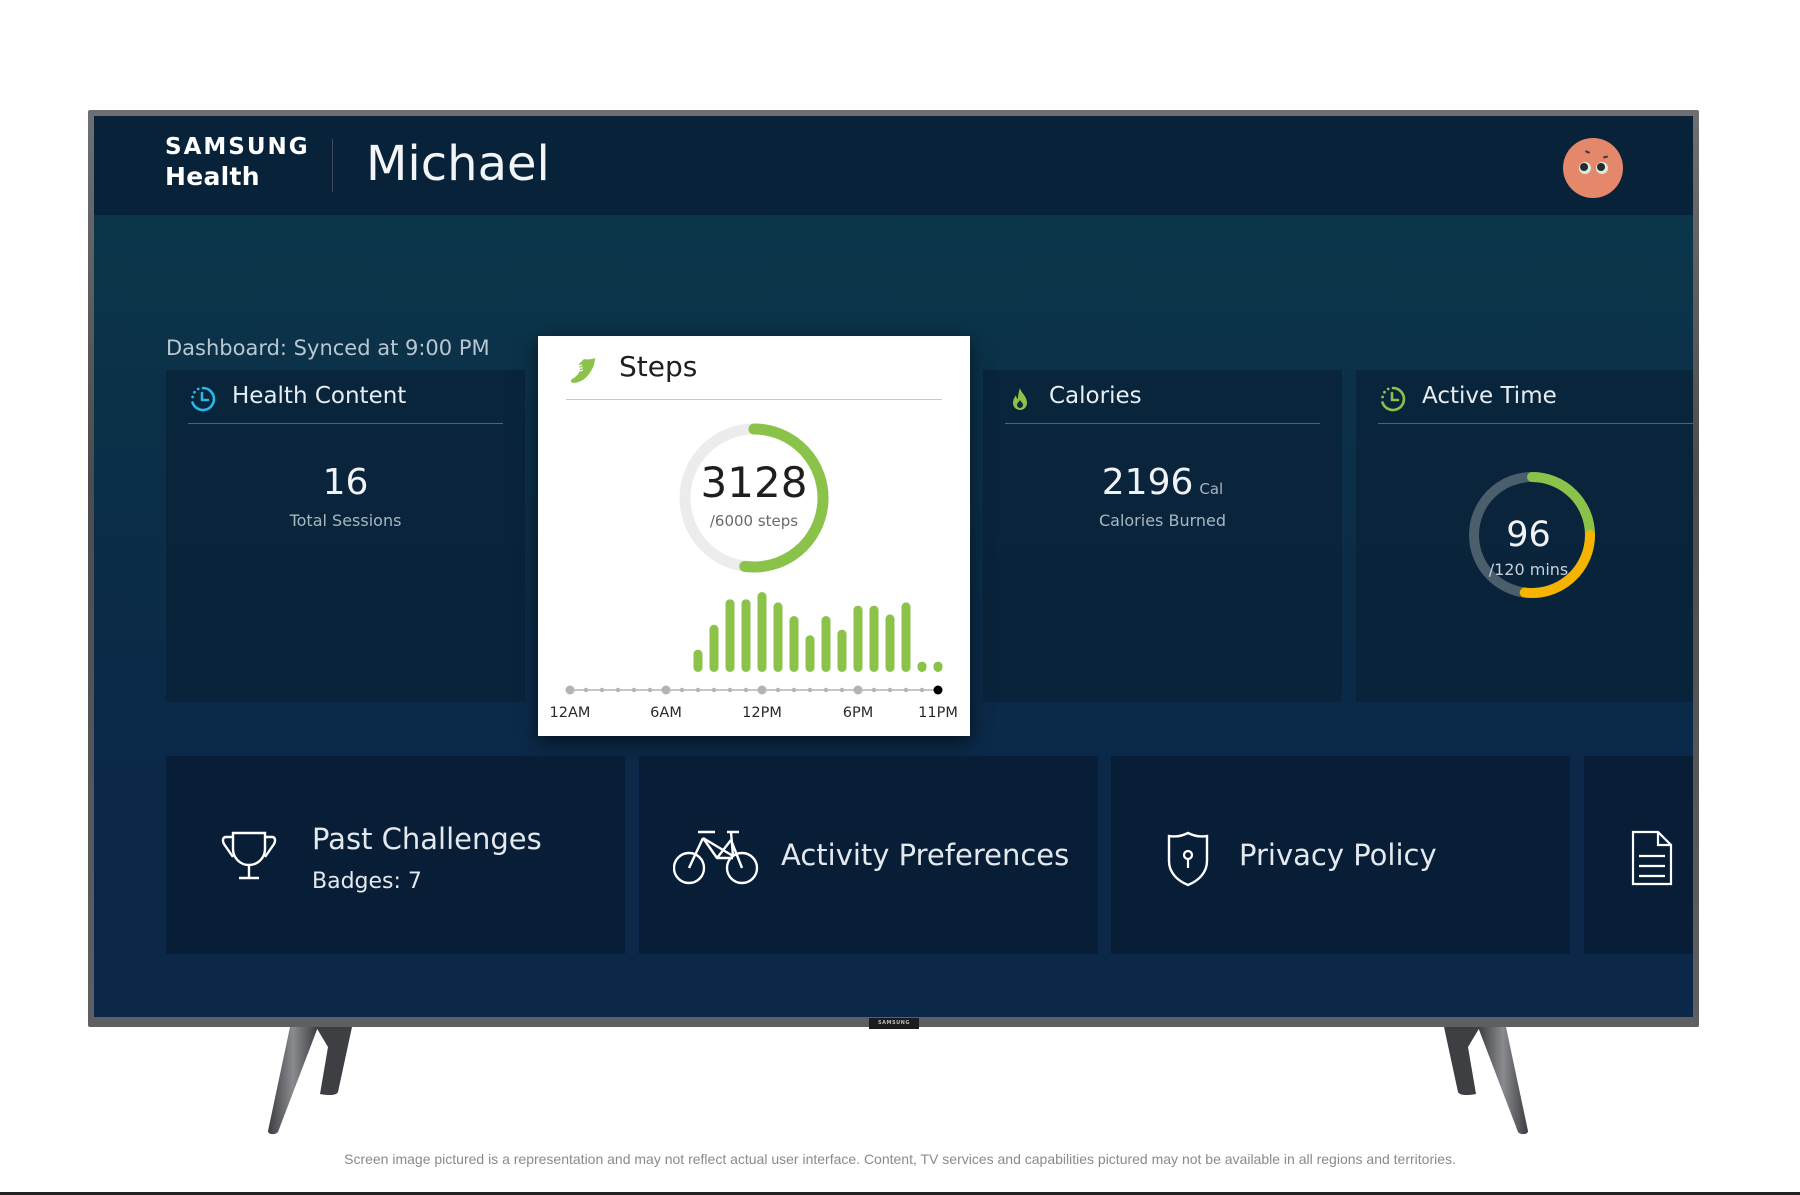 Image resolution: width=1800 pixels, height=1195 pixels. What do you see at coordinates (698, 660) in the screenshot?
I see `steps-bar-8AM` at bounding box center [698, 660].